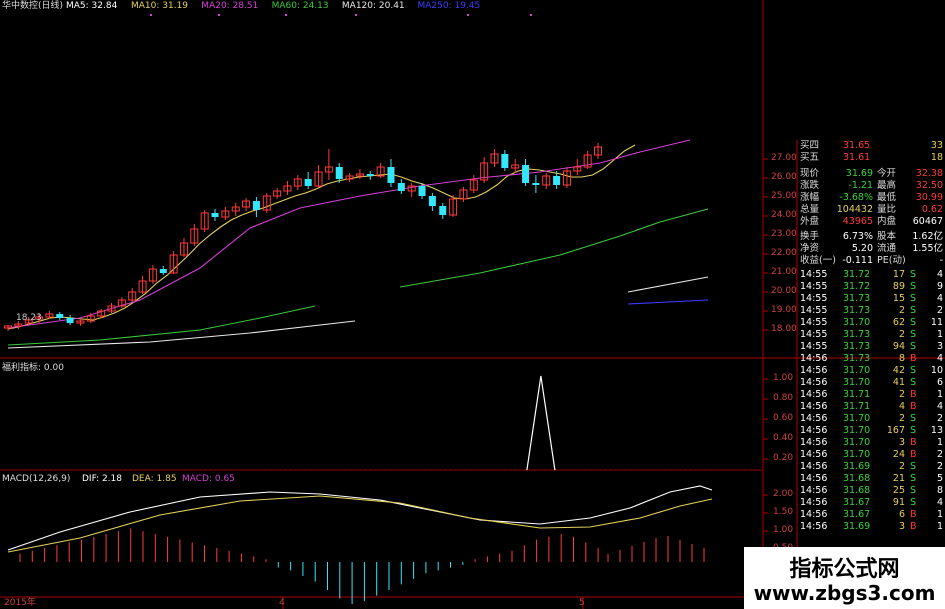 The height and width of the screenshot is (609, 945). Describe the element at coordinates (857, 478) in the screenshot. I see `quote-cell: 31.68` at that location.